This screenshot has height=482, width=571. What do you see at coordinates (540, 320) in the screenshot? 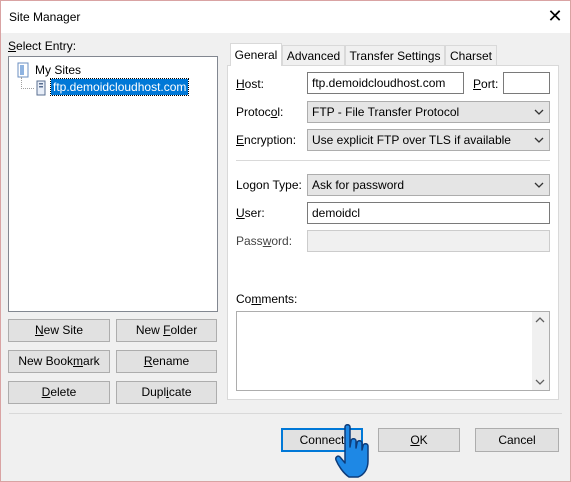
I see `scroll-up-icon` at bounding box center [540, 320].